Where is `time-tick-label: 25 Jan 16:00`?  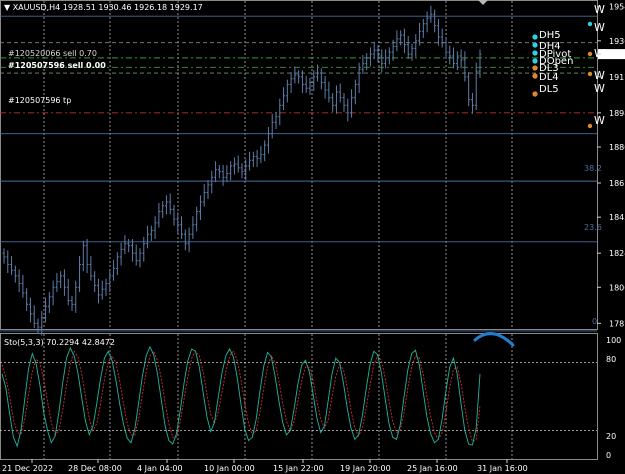
time-tick-label: 25 Jan 16:00 is located at coordinates (432, 468).